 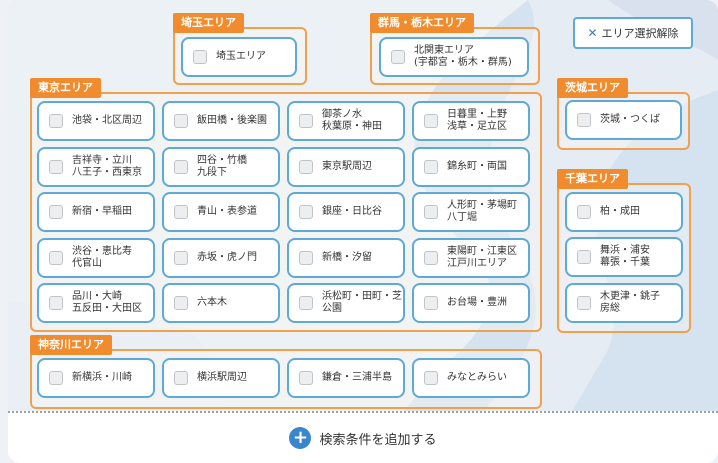 I want to click on area-label: 品川・大崎 五反田・大田区, so click(x=107, y=302).